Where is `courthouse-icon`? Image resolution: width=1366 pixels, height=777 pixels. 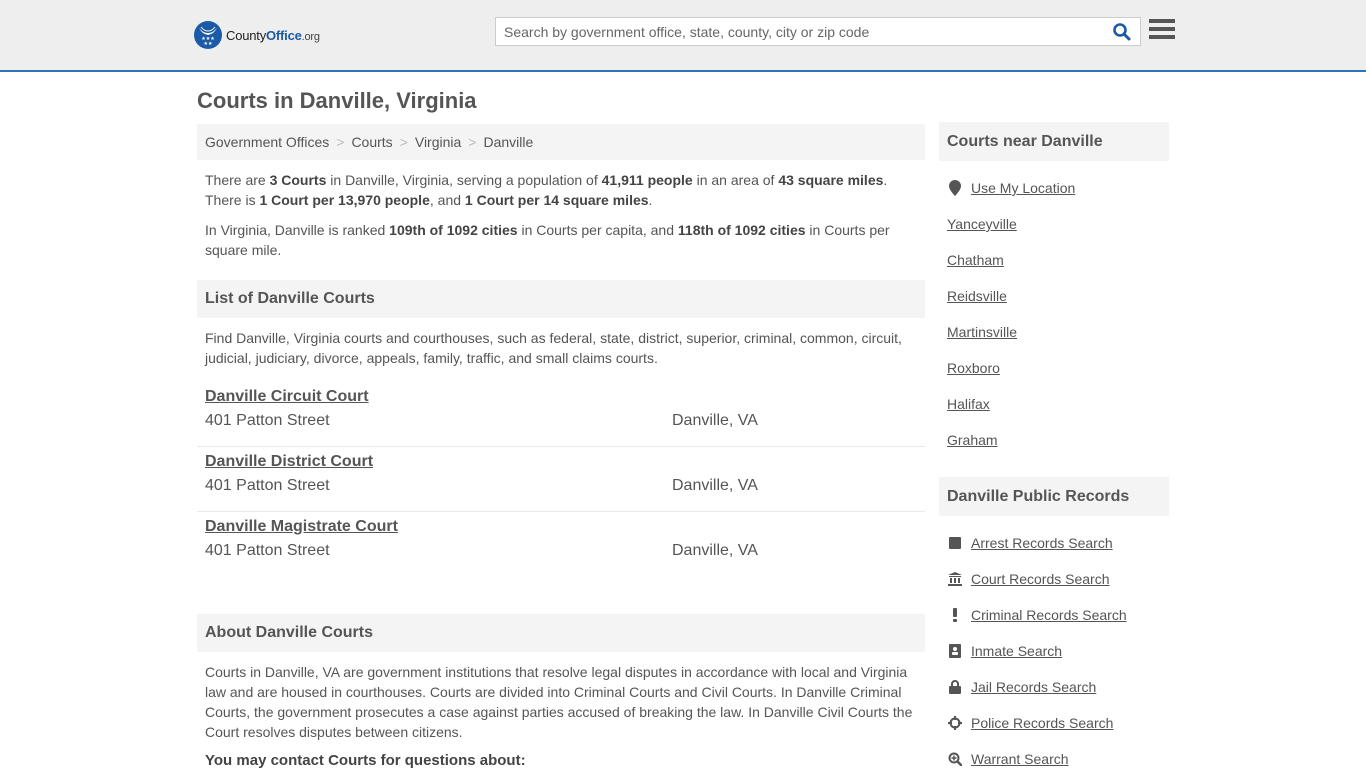
courthouse-icon is located at coordinates (955, 579).